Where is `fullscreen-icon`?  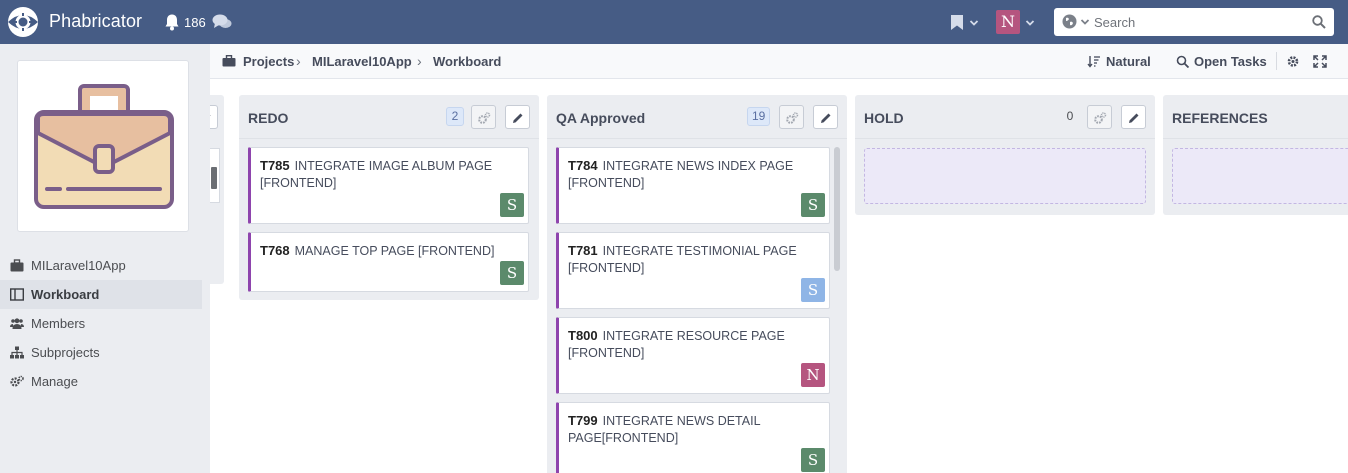
fullscreen-icon is located at coordinates (1320, 61).